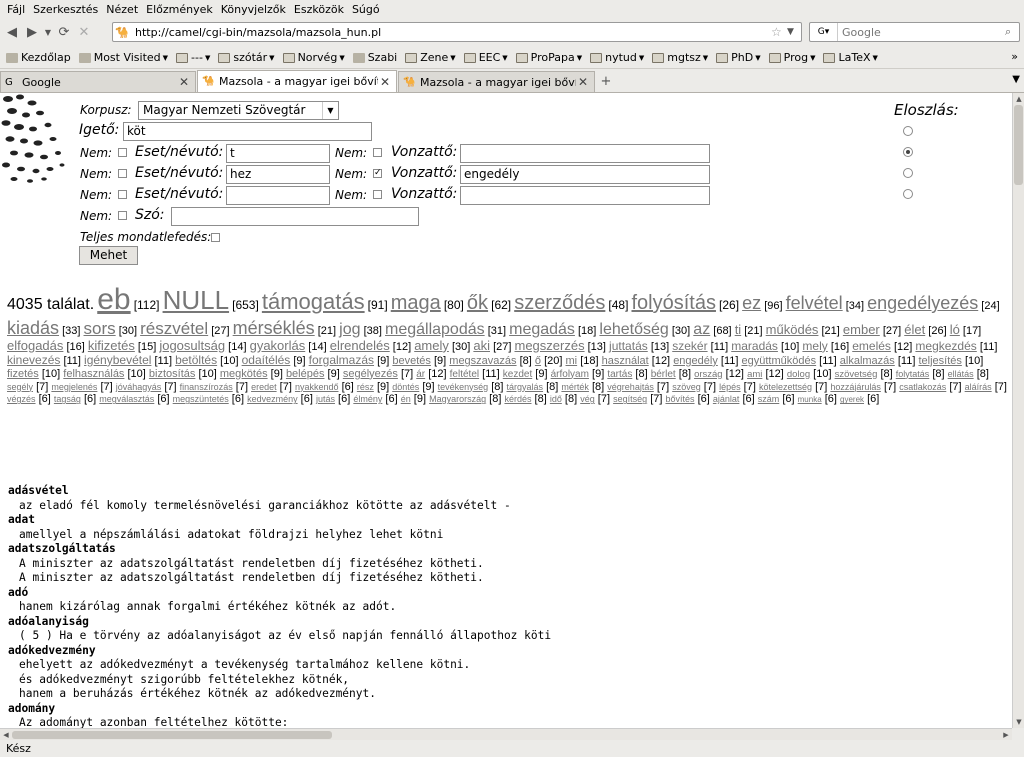  I want to click on cloud-word: engedély, so click(695, 361).